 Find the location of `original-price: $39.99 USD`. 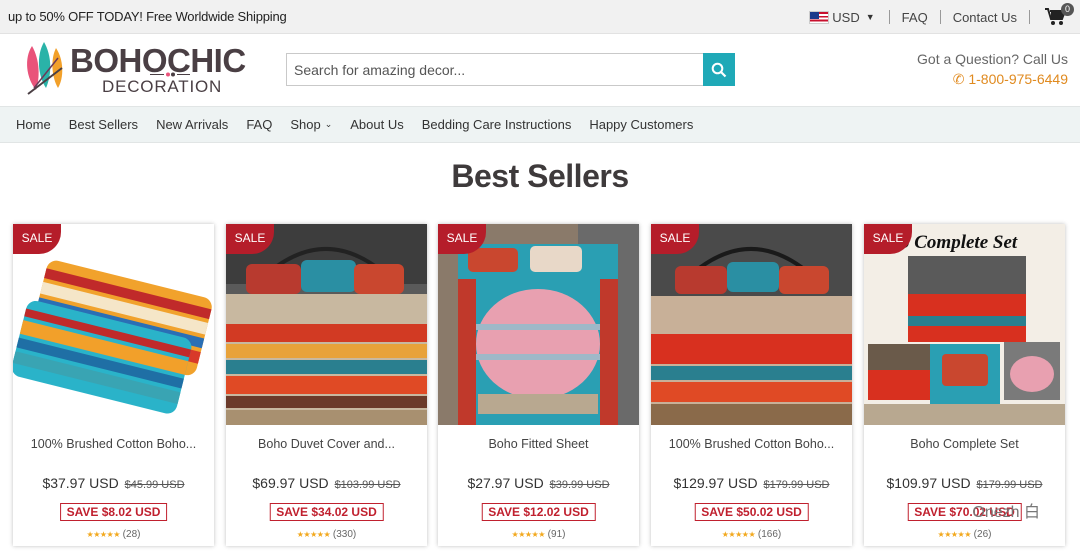

original-price: $39.99 USD is located at coordinates (579, 485).